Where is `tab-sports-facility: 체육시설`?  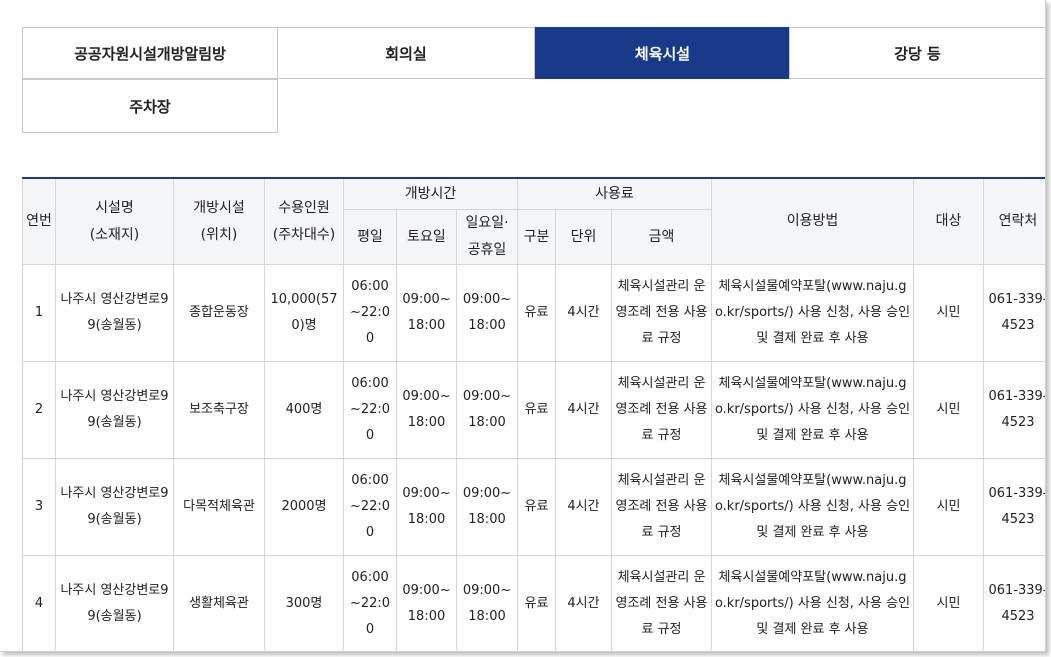 tab-sports-facility: 체육시설 is located at coordinates (662, 53).